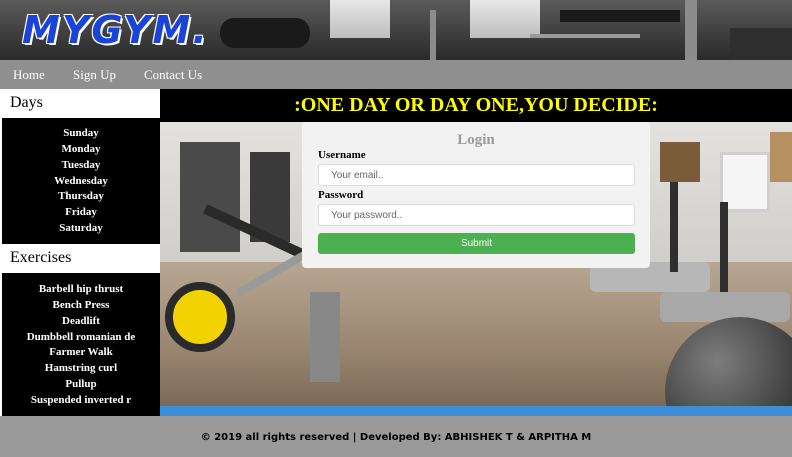  Describe the element at coordinates (81, 103) in the screenshot. I see `days-heading: Days` at that location.